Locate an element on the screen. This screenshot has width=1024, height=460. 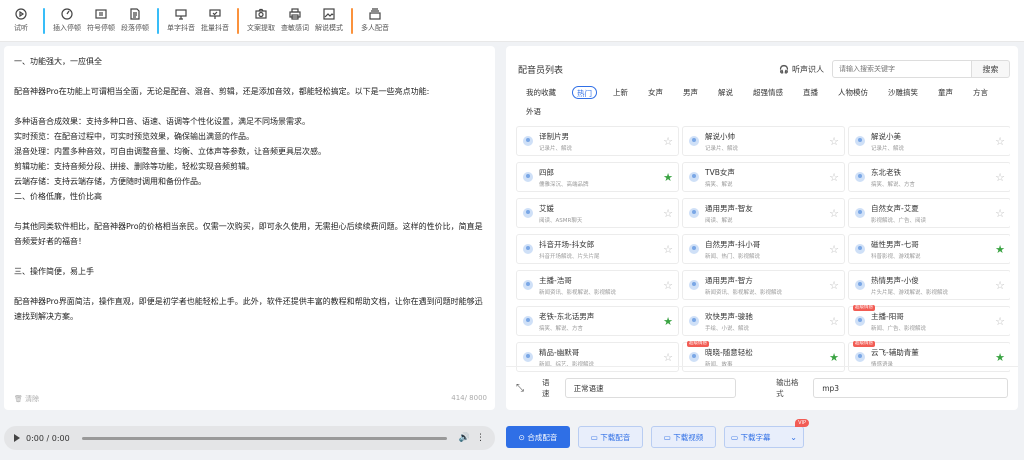
voice-card: 东北老铁 搞笑、解说、方言 ☆ is located at coordinates (929, 177).